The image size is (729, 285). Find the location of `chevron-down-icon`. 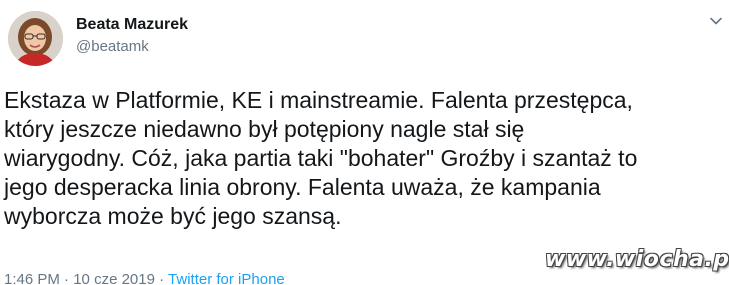

chevron-down-icon is located at coordinates (716, 21).